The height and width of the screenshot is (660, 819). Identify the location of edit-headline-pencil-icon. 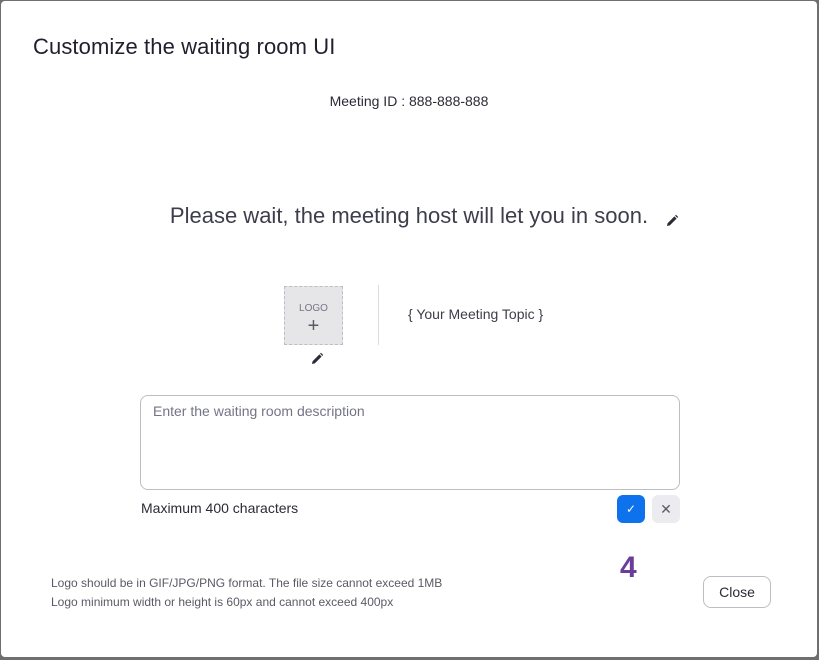
(672, 221).